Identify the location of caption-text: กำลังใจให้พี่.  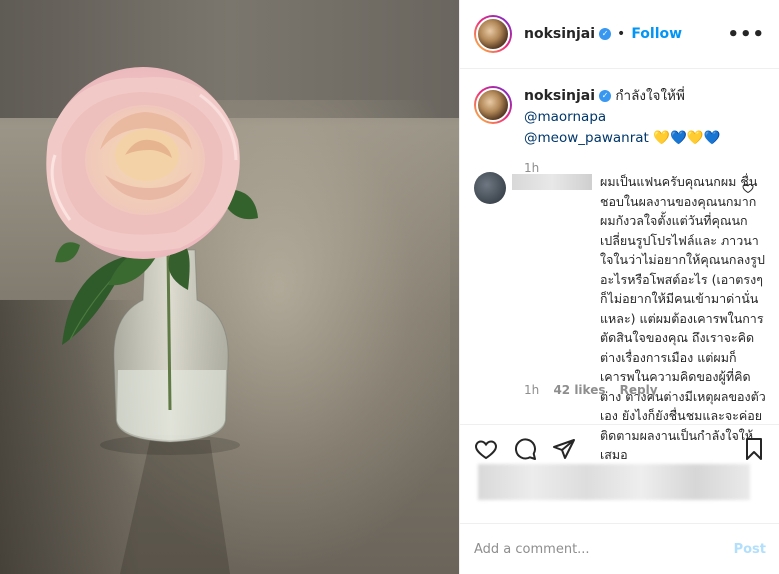
(650, 96).